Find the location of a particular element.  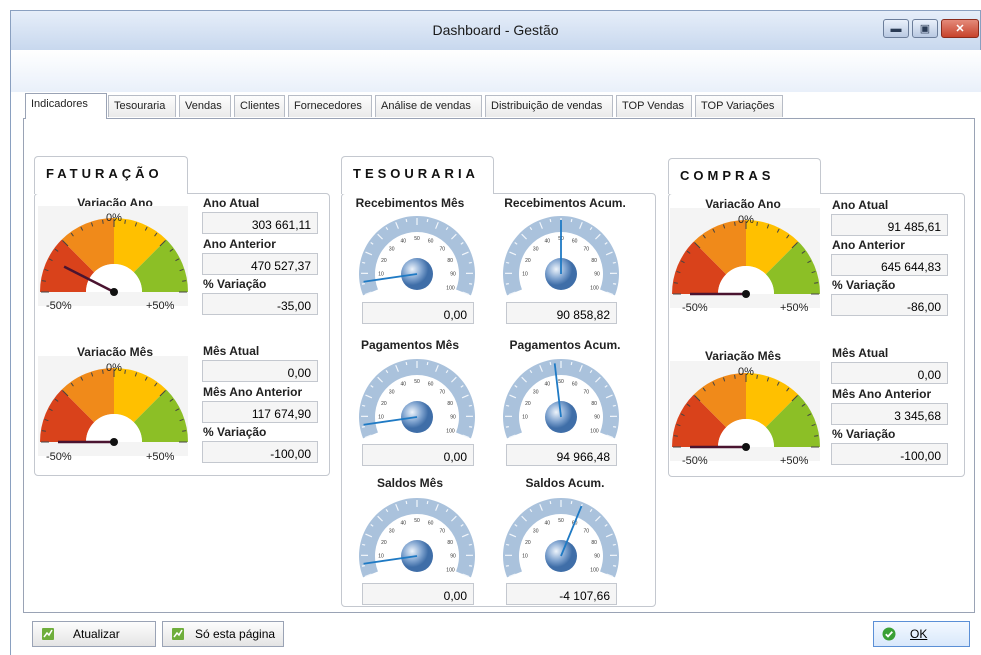

pagamentos-mes-label: Pagamentos Mês is located at coordinates (410, 345).